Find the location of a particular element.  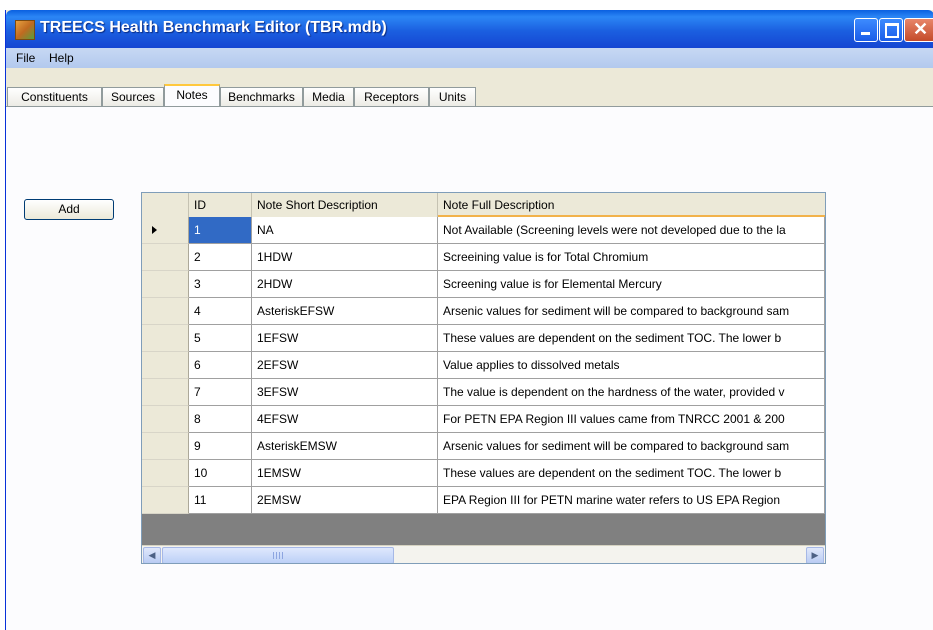

cell-id: 10 is located at coordinates (220, 473).